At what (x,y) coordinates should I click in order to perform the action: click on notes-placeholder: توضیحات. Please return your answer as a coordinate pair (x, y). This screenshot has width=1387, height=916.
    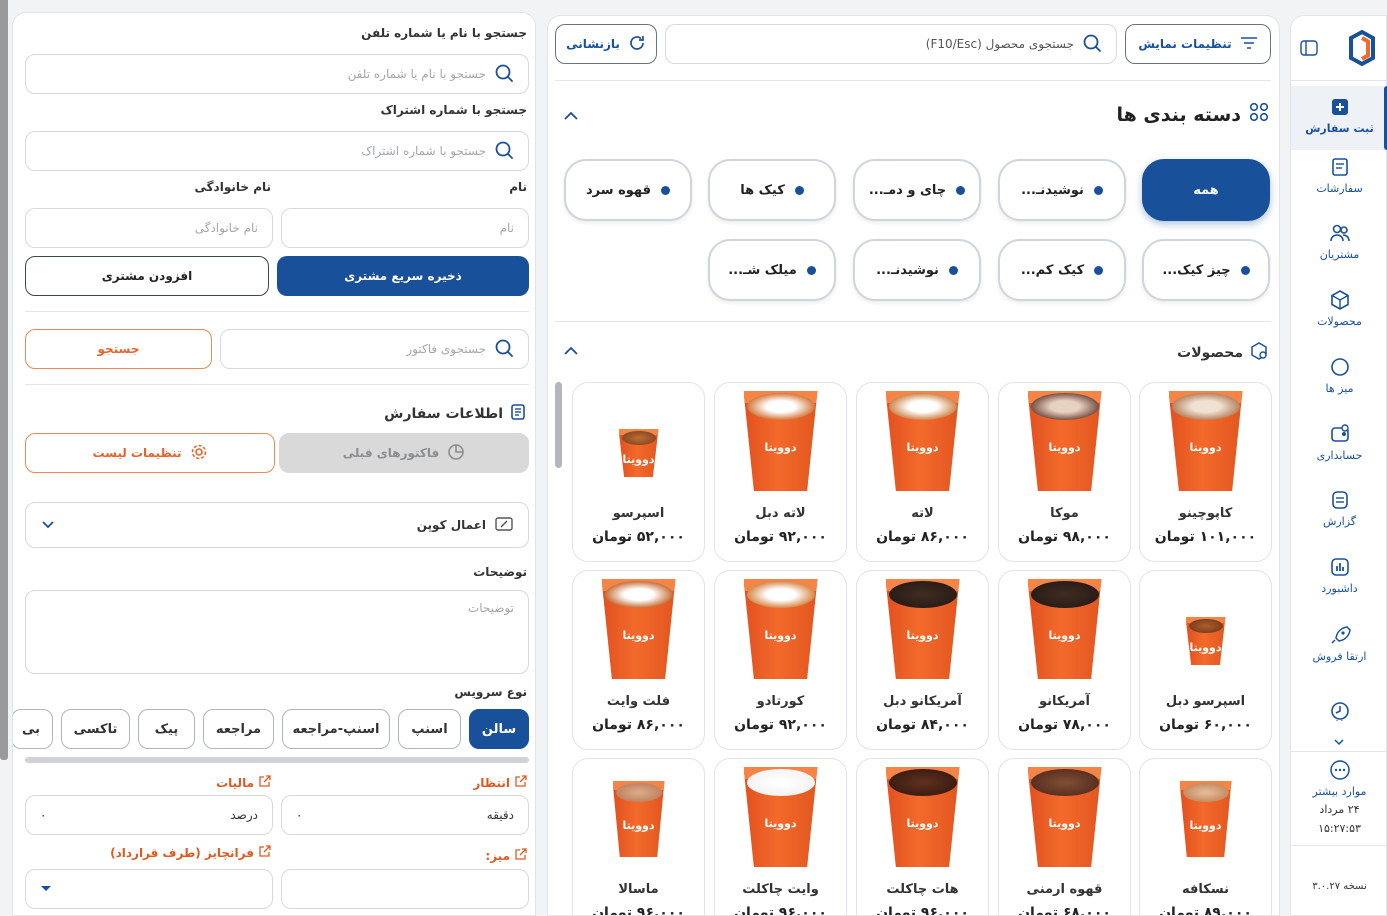
    Looking at the image, I should click on (490, 608).